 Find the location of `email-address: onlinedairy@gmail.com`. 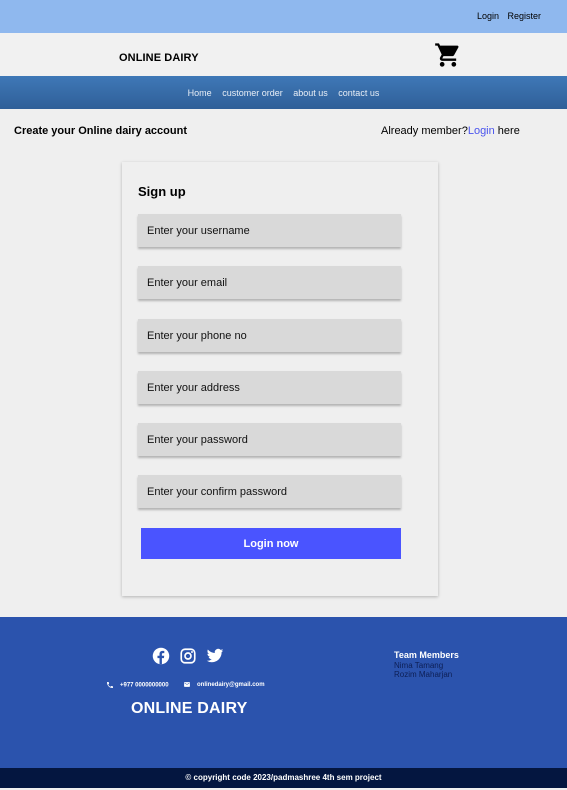

email-address: onlinedairy@gmail.com is located at coordinates (231, 685).